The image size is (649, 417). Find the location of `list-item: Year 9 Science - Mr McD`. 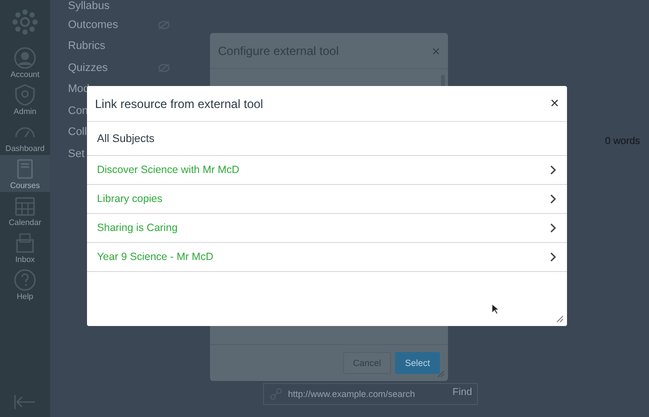

list-item: Year 9 Science - Mr McD is located at coordinates (327, 257).